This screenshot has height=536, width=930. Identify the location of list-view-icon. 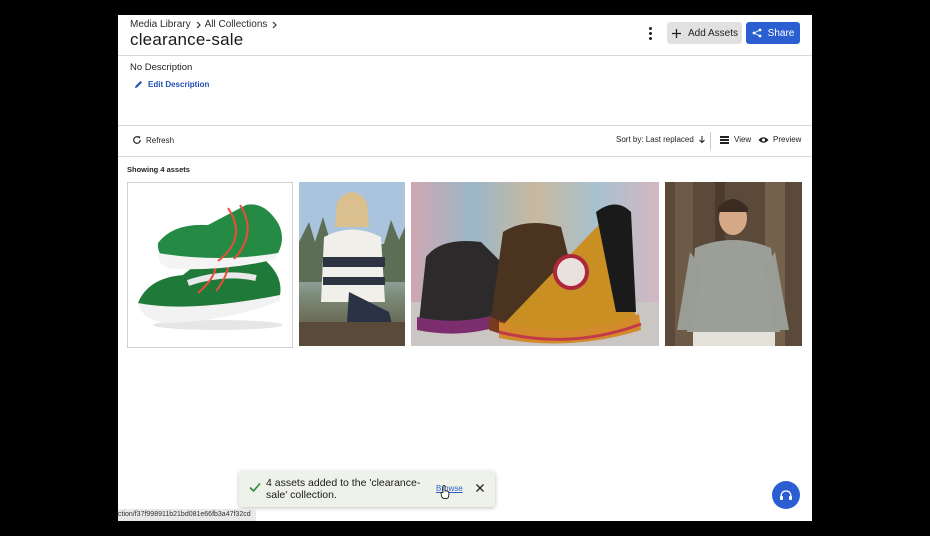
(724, 139).